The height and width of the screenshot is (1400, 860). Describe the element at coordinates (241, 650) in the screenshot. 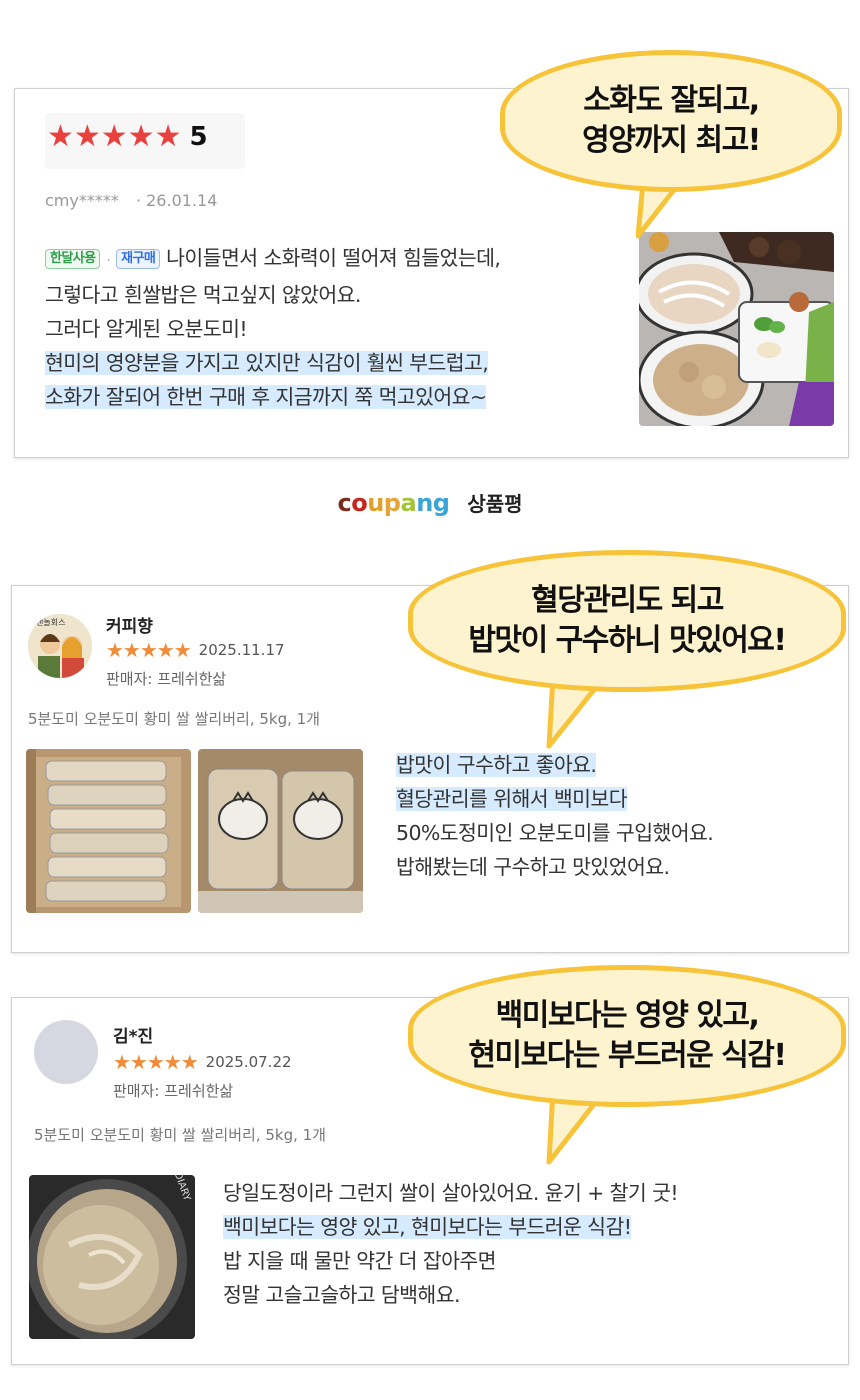

I see `review-date: 2025.11.17` at that location.